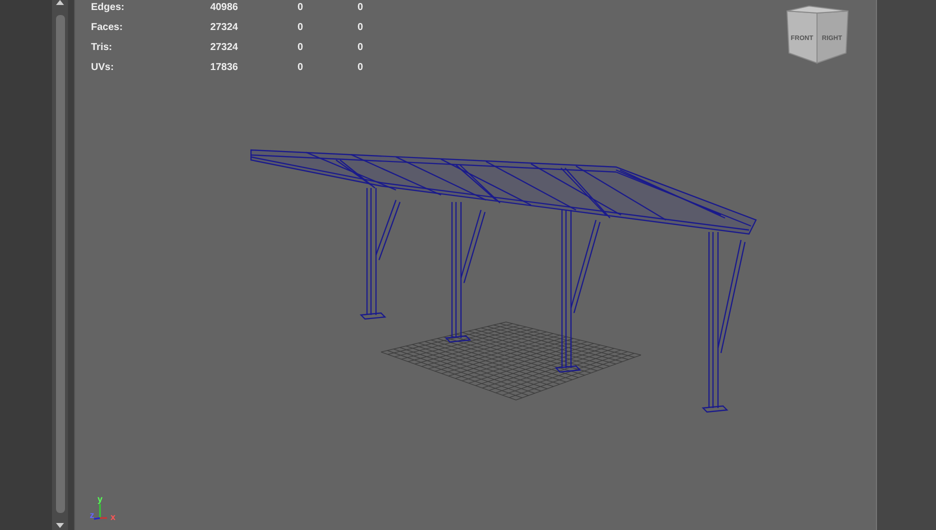 The image size is (936, 530). Describe the element at coordinates (60, 2) in the screenshot. I see `scroll-up-icon` at that location.